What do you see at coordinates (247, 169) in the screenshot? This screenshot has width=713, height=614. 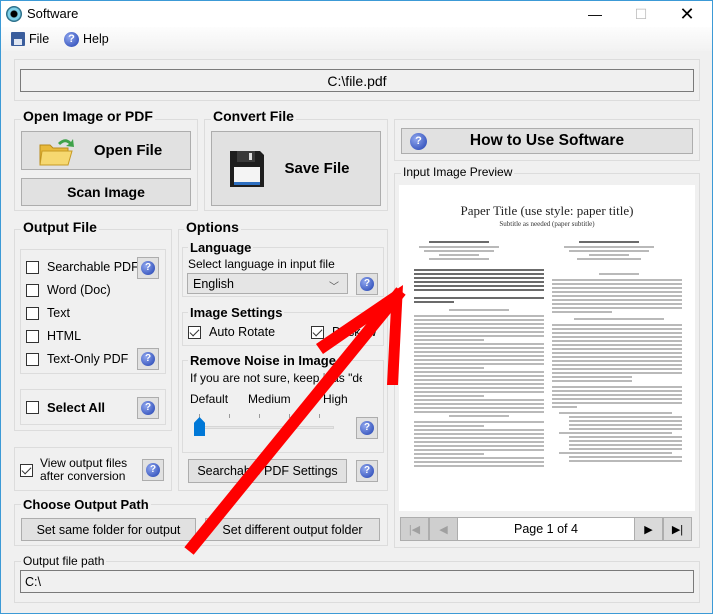 I see `save-floppy-icon` at bounding box center [247, 169].